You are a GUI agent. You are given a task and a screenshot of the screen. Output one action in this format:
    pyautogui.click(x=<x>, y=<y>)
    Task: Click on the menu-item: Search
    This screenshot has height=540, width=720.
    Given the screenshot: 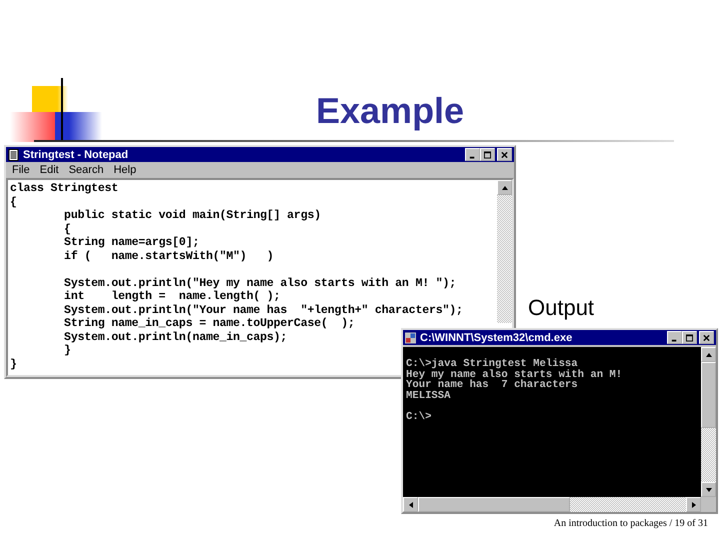 What is the action you would take?
    pyautogui.click(x=86, y=170)
    